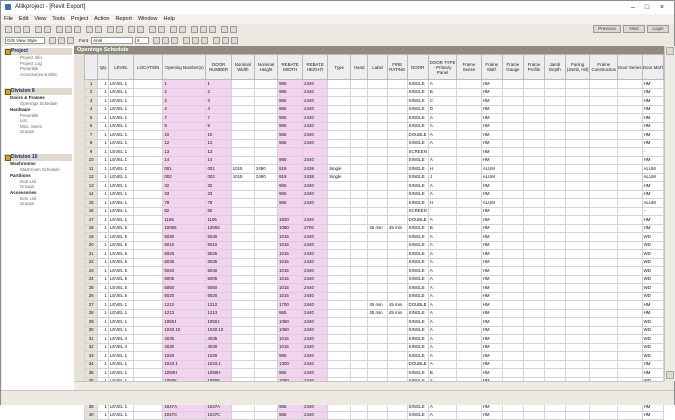 This screenshot has height=420, width=675. Describe the element at coordinates (184, 169) in the screenshot. I see `table-cell: 001` at that location.